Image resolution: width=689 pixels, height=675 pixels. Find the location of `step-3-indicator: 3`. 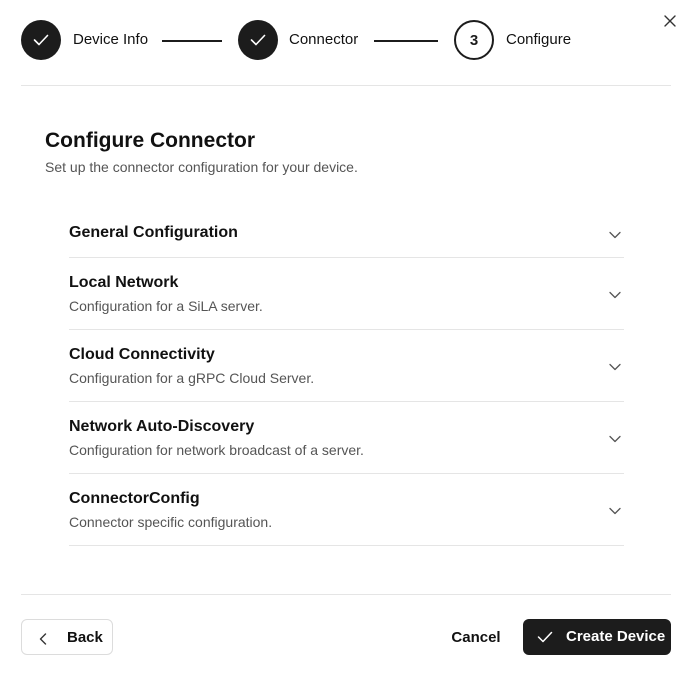

step-3-indicator: 3 is located at coordinates (474, 40).